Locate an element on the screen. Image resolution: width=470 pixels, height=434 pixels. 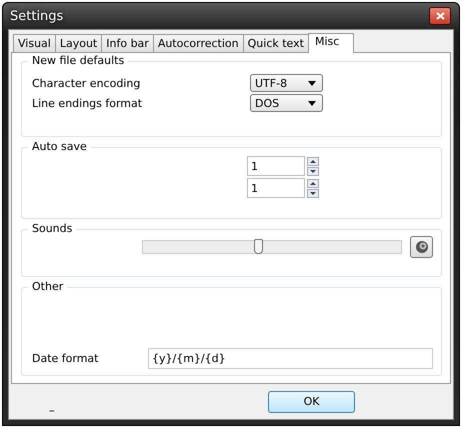
tab: Quick text is located at coordinates (275, 43).